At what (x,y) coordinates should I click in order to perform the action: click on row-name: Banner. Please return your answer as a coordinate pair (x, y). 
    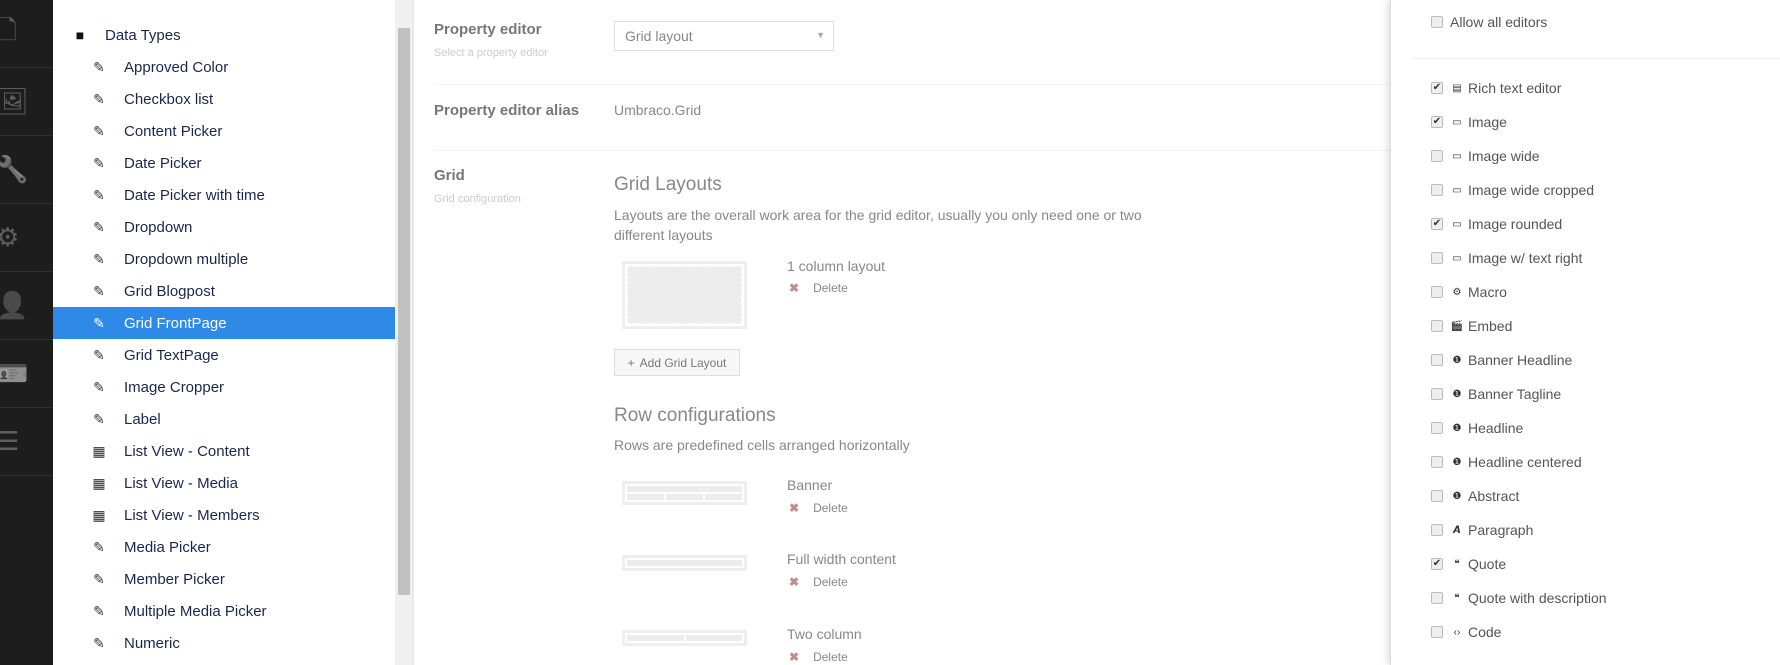
    Looking at the image, I should click on (809, 485).